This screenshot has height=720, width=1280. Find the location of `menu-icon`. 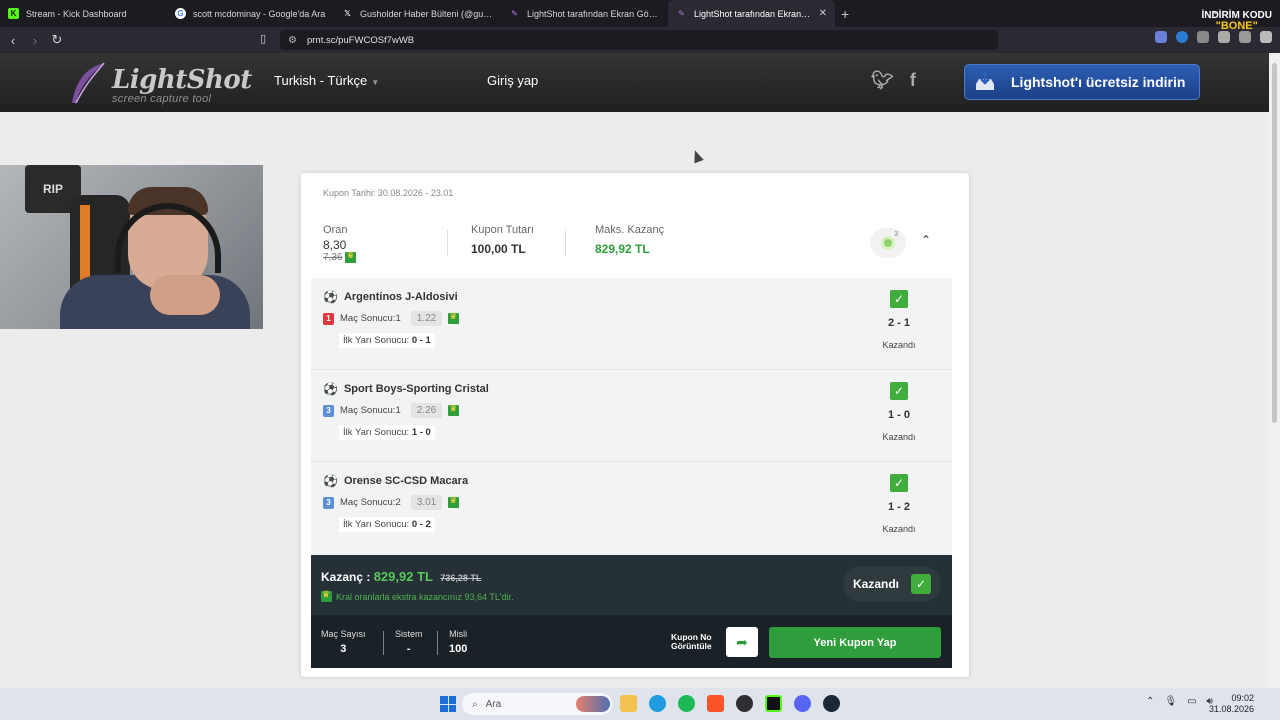

menu-icon is located at coordinates (1266, 37).